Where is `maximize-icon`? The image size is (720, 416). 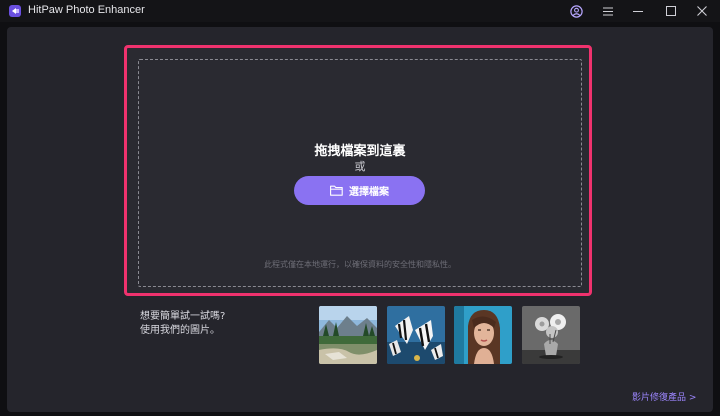
maximize-icon is located at coordinates (671, 11).